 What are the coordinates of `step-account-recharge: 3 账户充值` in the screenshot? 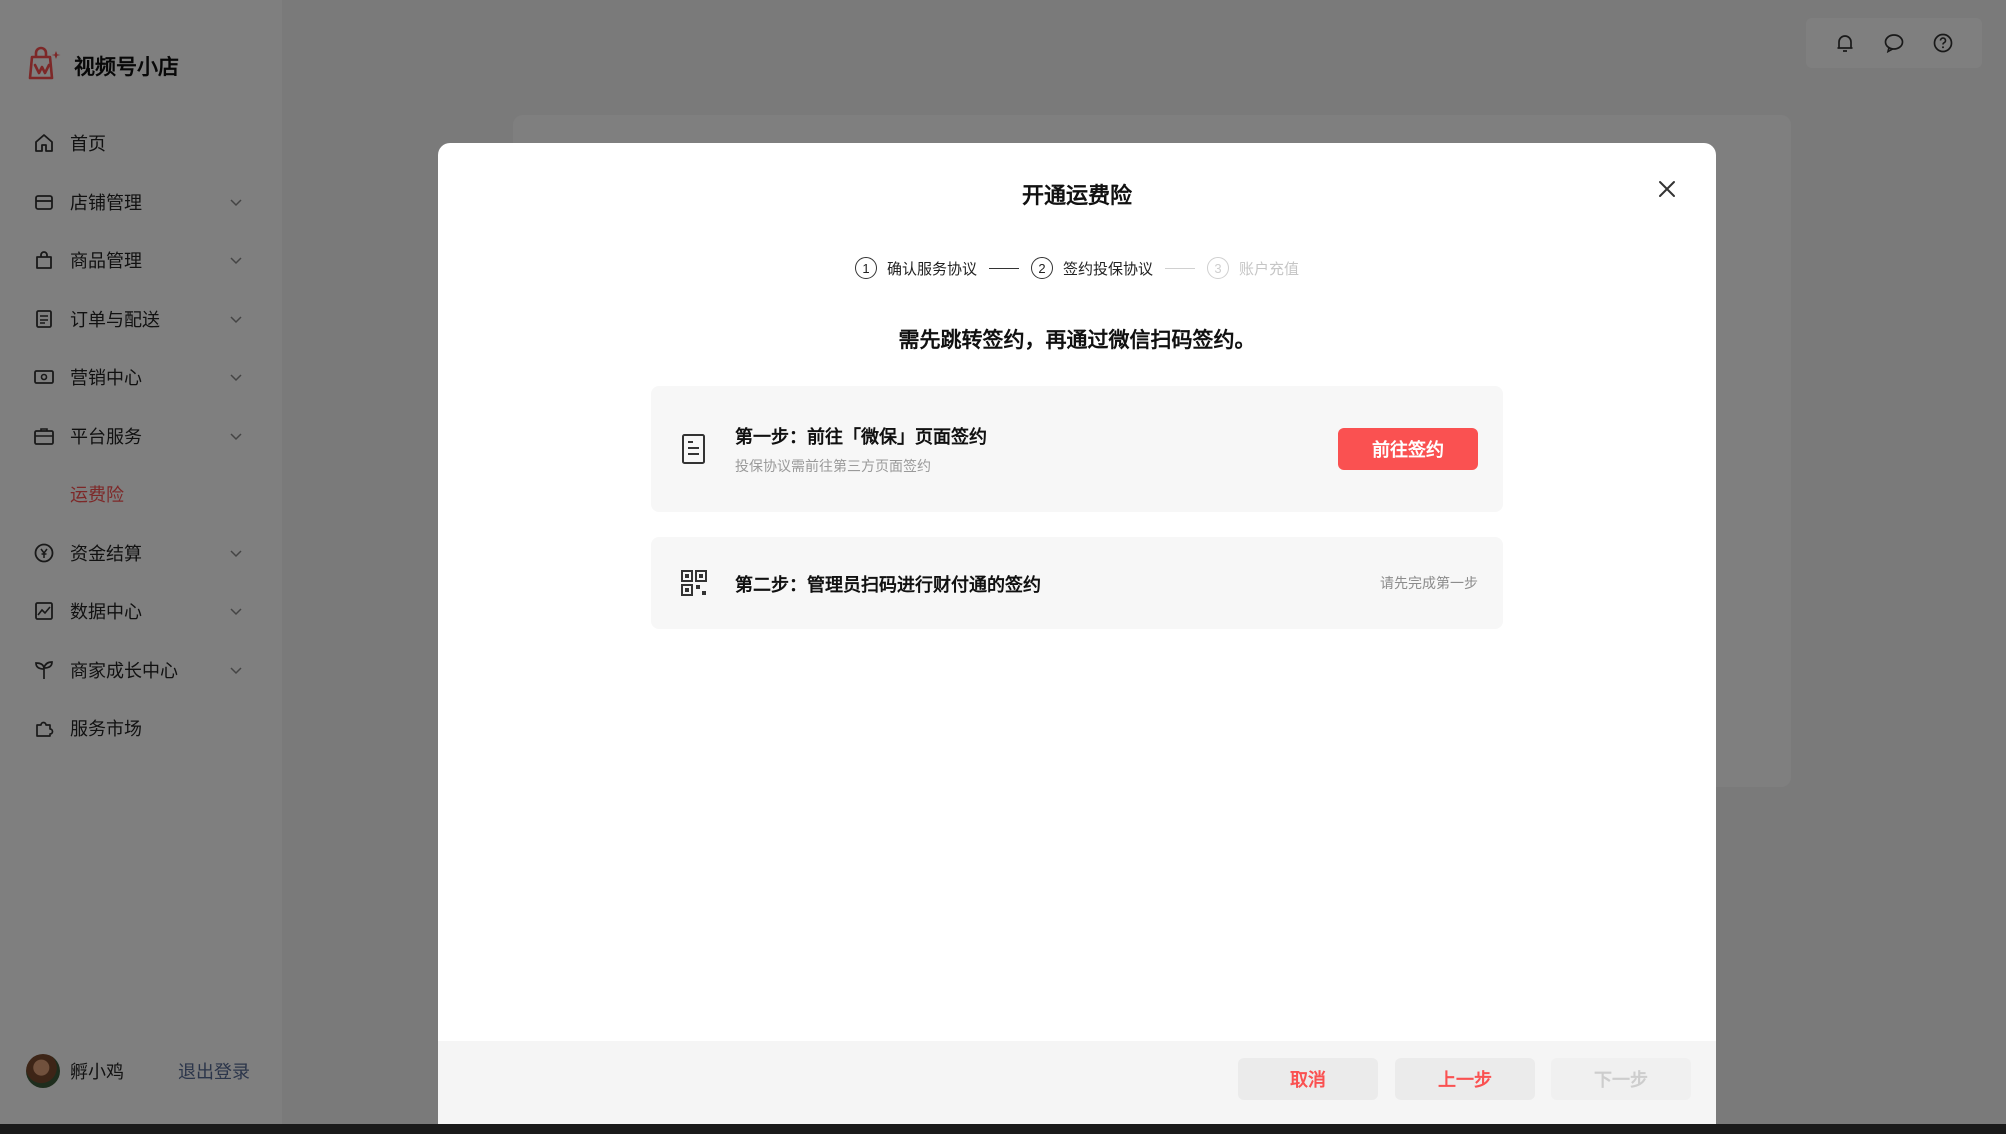 It's located at (1253, 268).